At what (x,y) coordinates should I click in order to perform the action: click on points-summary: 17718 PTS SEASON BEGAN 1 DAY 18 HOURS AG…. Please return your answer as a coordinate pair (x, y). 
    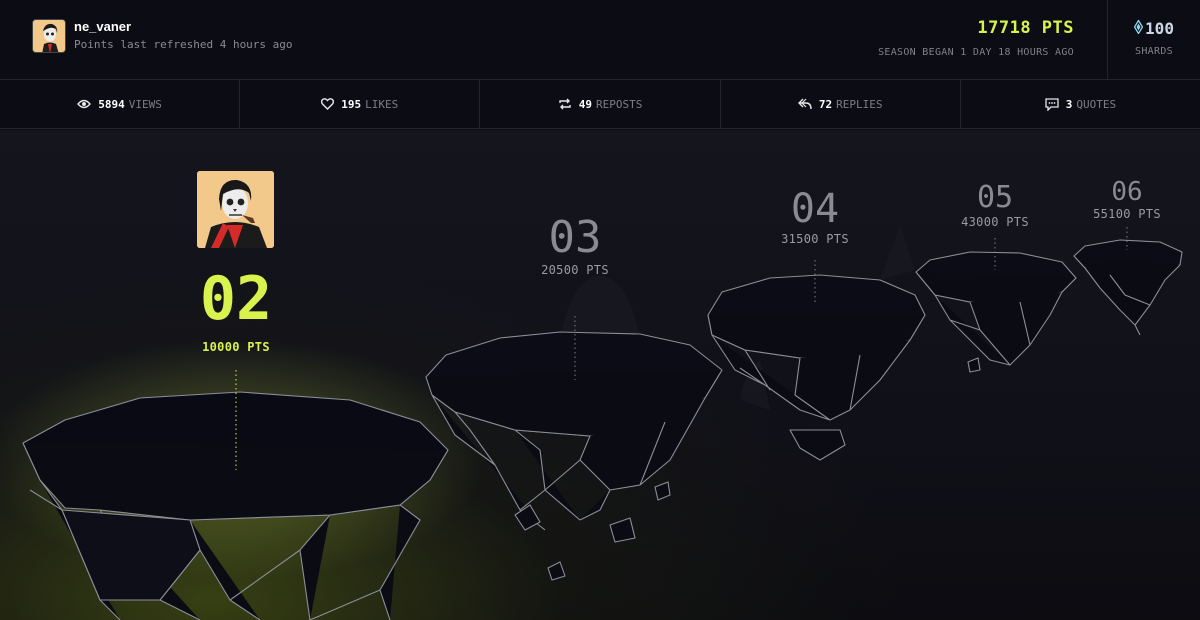
    Looking at the image, I should click on (976, 38).